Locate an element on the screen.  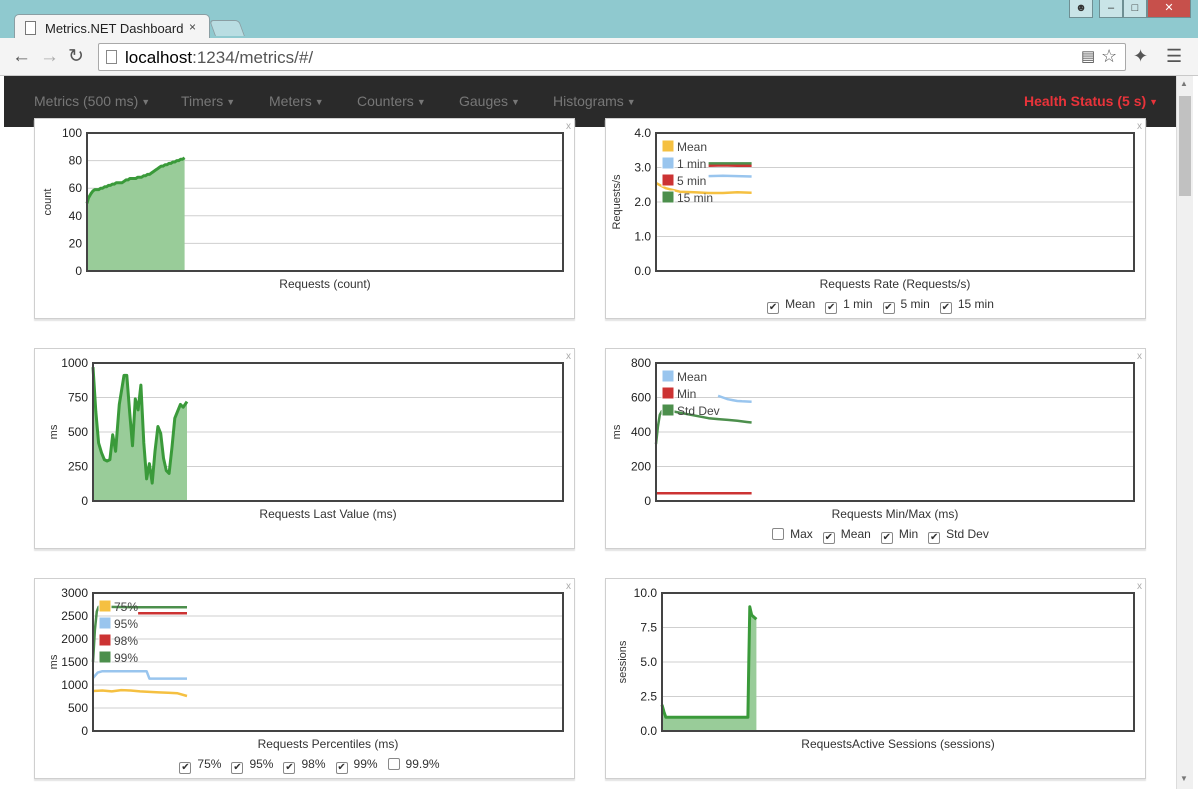
url-text: localhost:1234/metrics/#/ is located at coordinates (219, 58).